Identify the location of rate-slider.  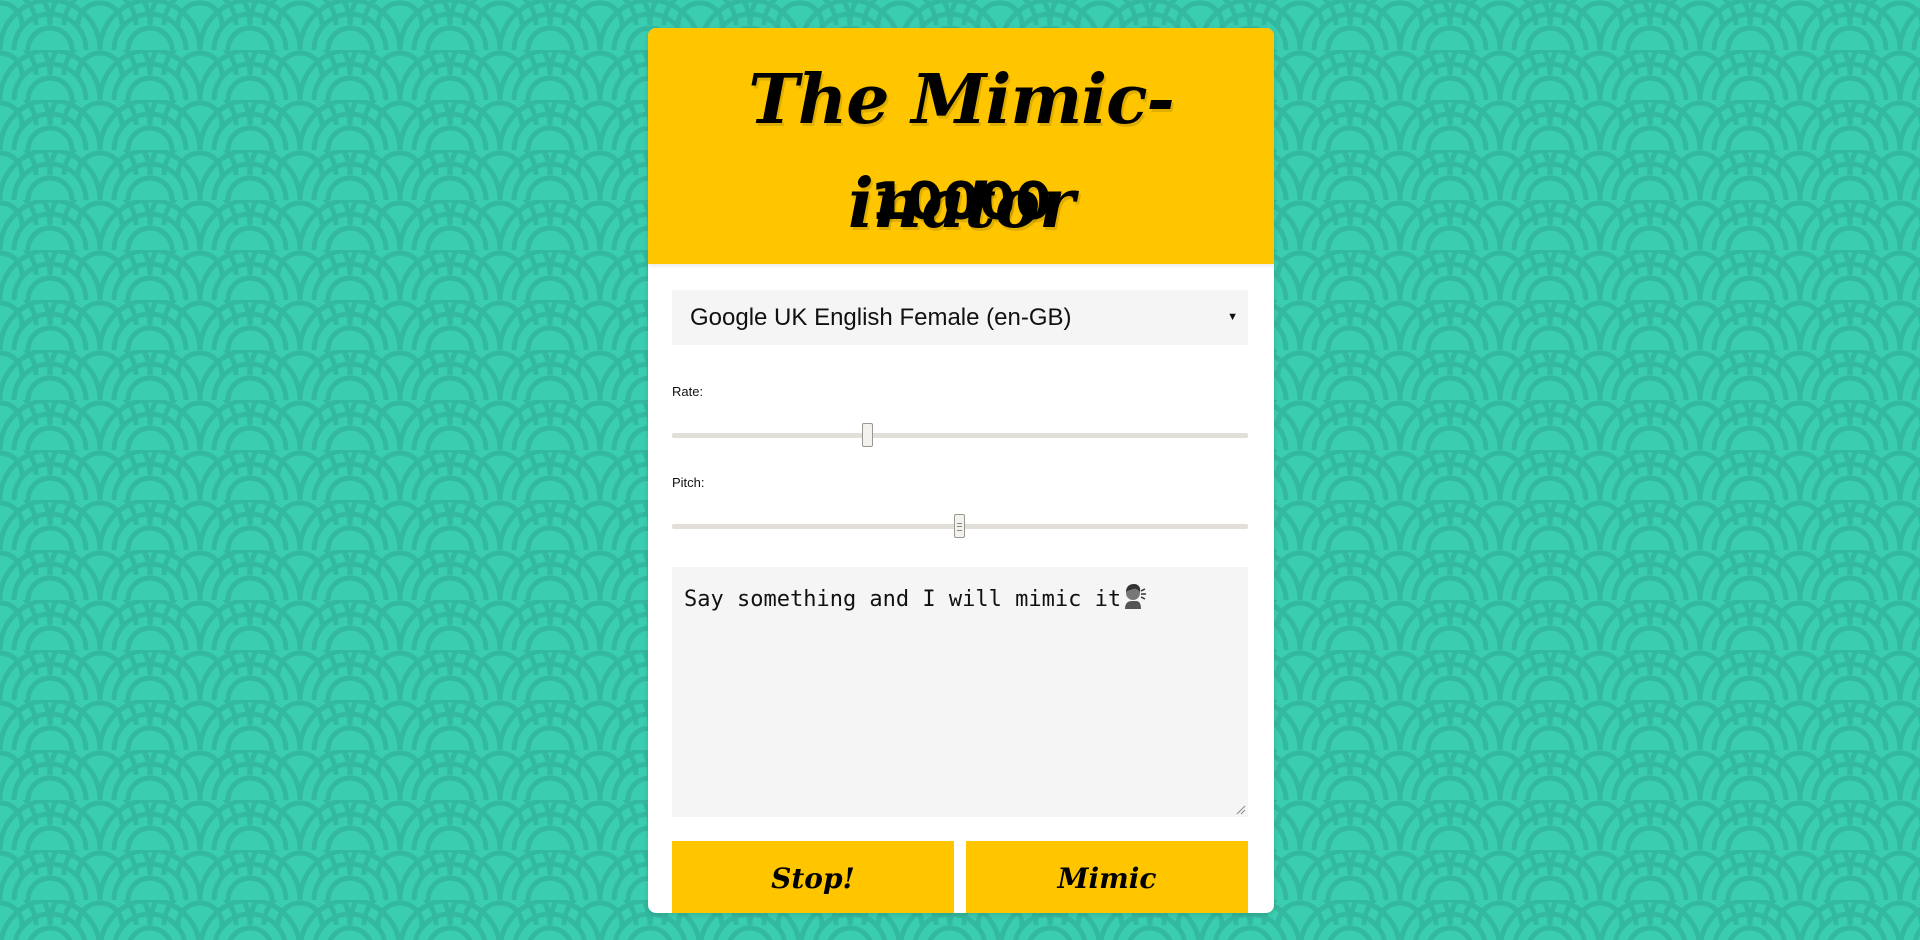
(960, 436).